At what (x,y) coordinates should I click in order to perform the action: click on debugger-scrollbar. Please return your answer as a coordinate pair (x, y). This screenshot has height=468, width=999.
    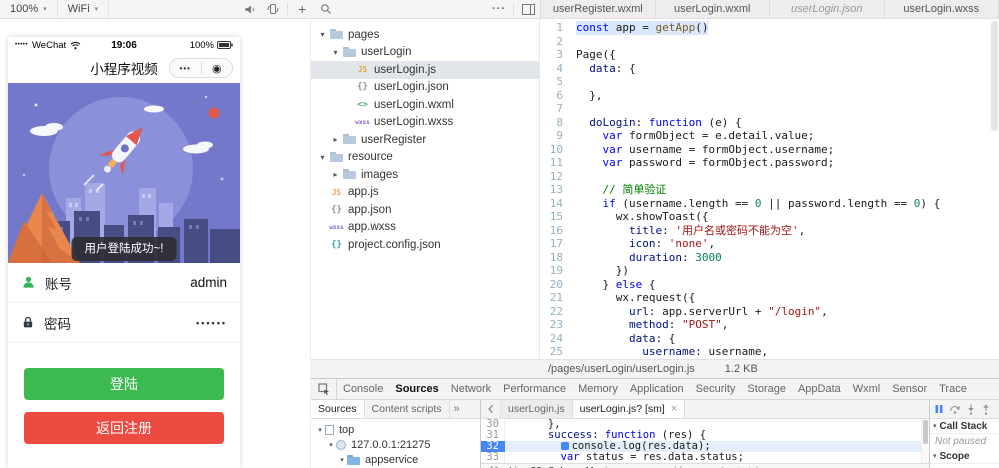
    Looking at the image, I should click on (925, 441).